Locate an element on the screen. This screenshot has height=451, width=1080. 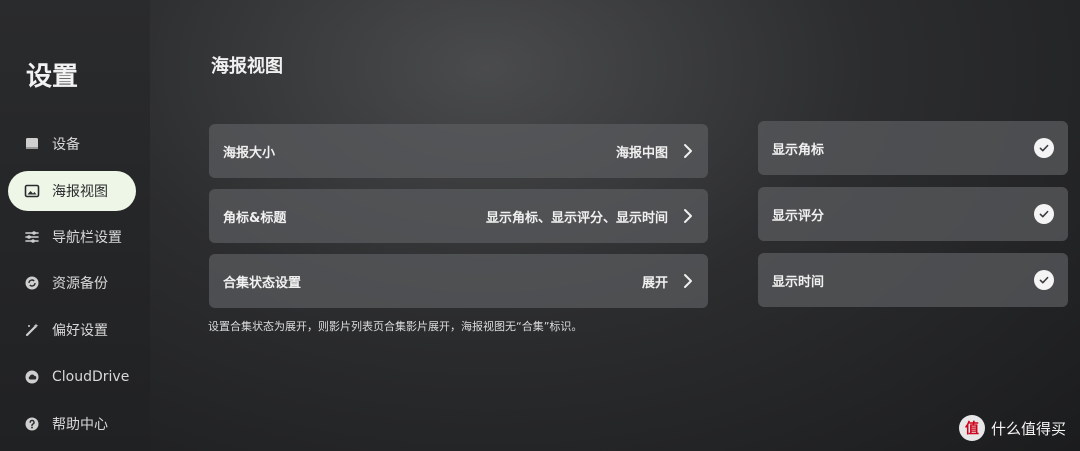
help-icon is located at coordinates (32, 424).